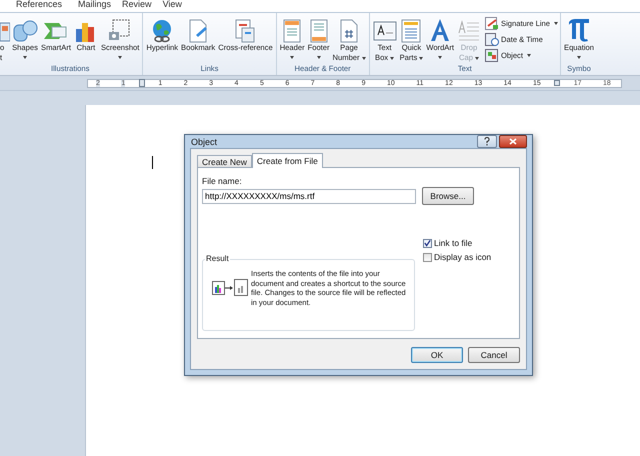 The height and width of the screenshot is (456, 640). Describe the element at coordinates (175, 4) in the screenshot. I see `ribbon-tab: View` at that location.